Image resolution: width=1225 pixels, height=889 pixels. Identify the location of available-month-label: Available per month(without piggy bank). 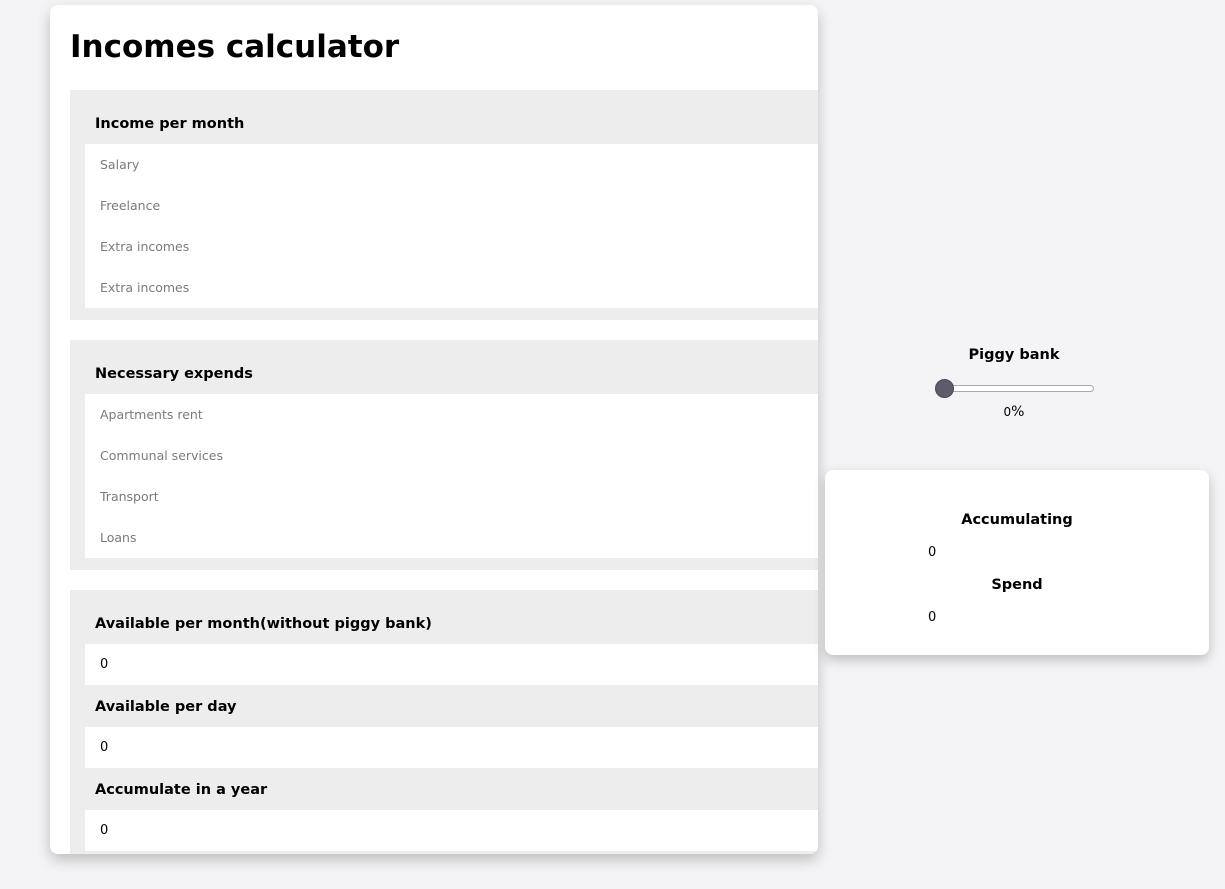
(263, 624).